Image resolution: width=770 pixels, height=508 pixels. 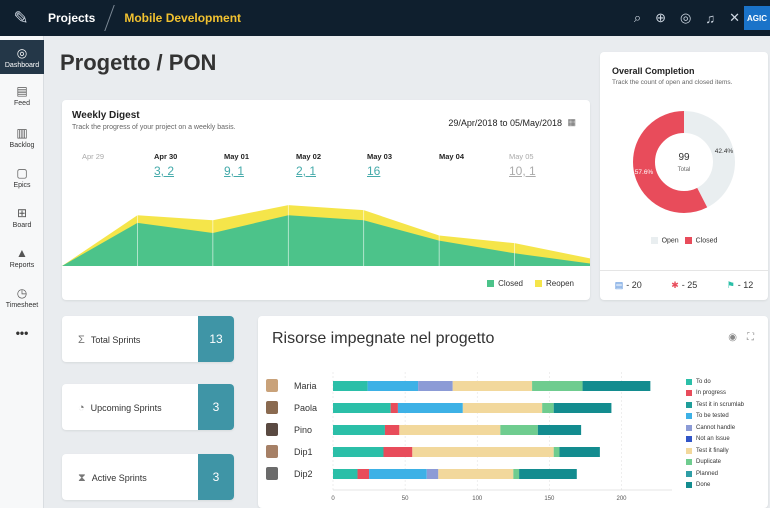 I want to click on tools-icon: ✕, so click(x=734, y=18).